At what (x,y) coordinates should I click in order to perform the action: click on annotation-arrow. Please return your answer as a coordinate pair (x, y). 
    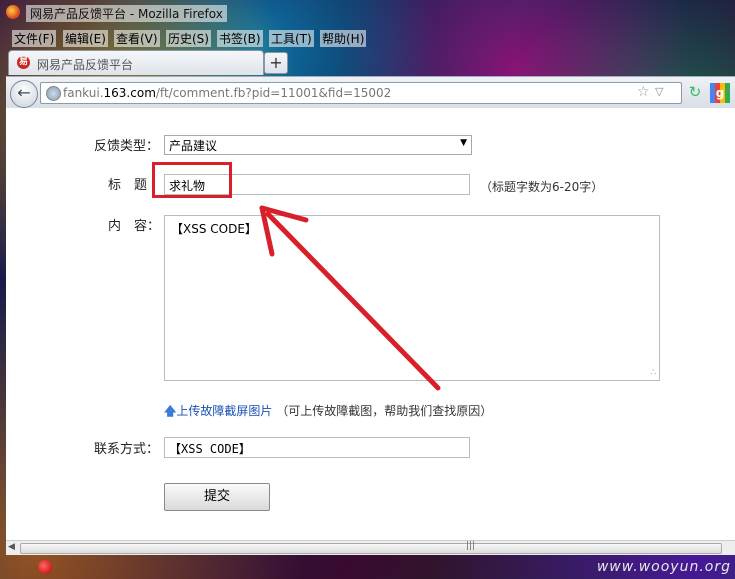
    Looking at the image, I should click on (350, 298).